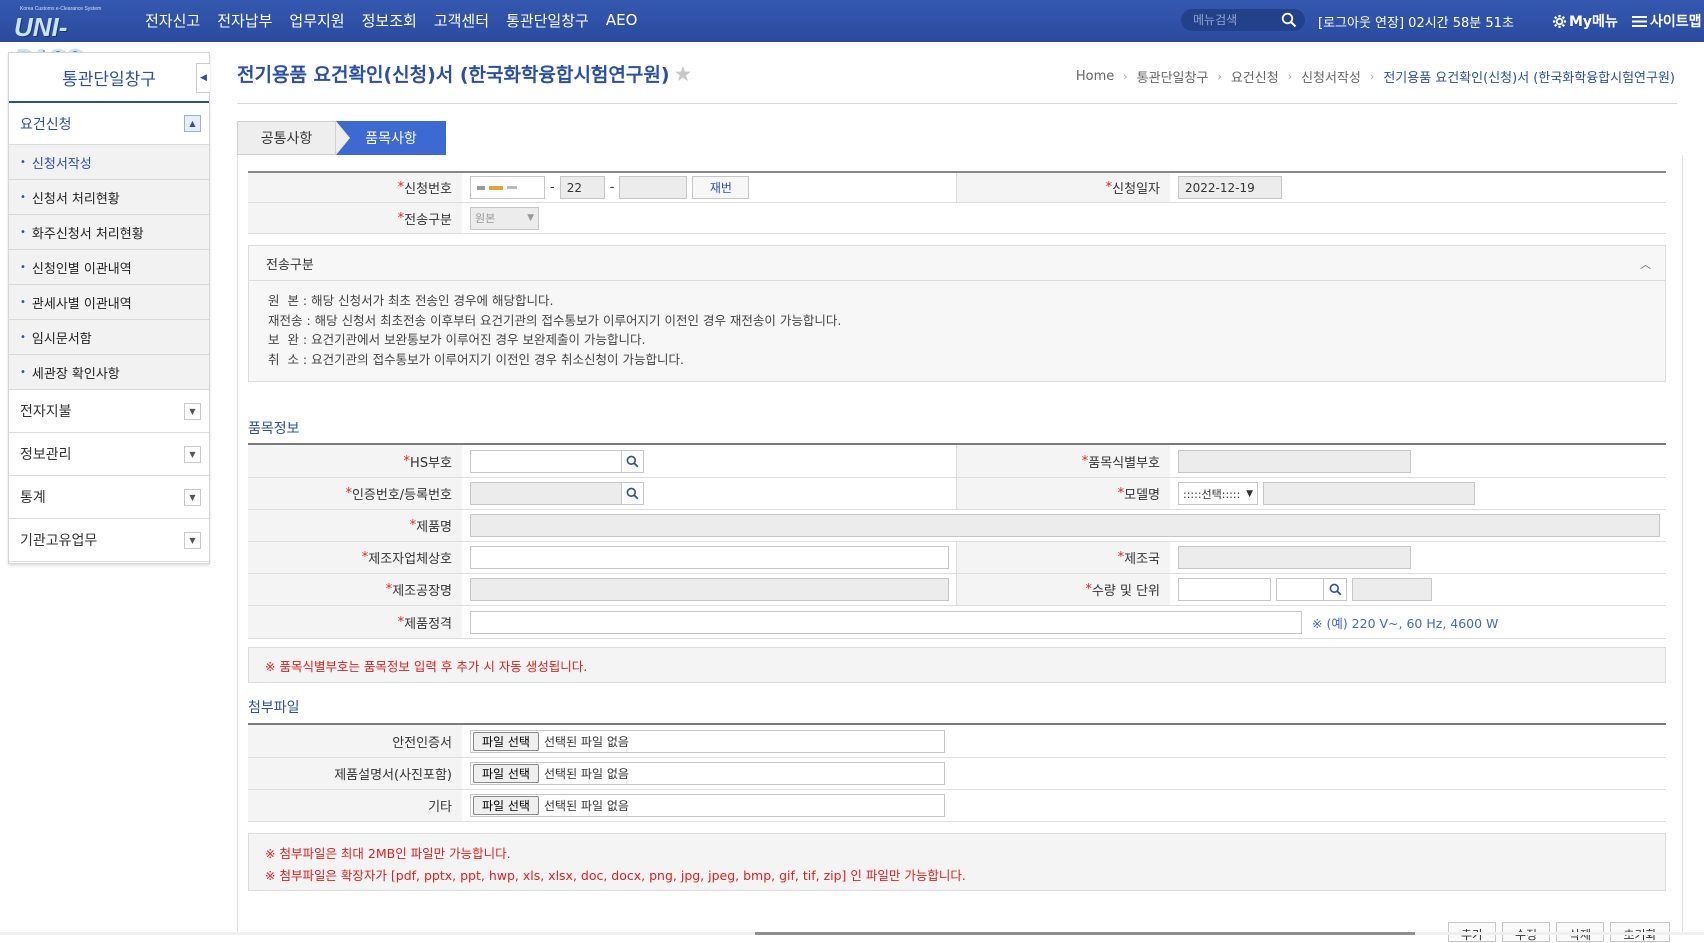 Image resolution: width=1704 pixels, height=943 pixels. I want to click on favorite-star-icon: ★, so click(683, 74).